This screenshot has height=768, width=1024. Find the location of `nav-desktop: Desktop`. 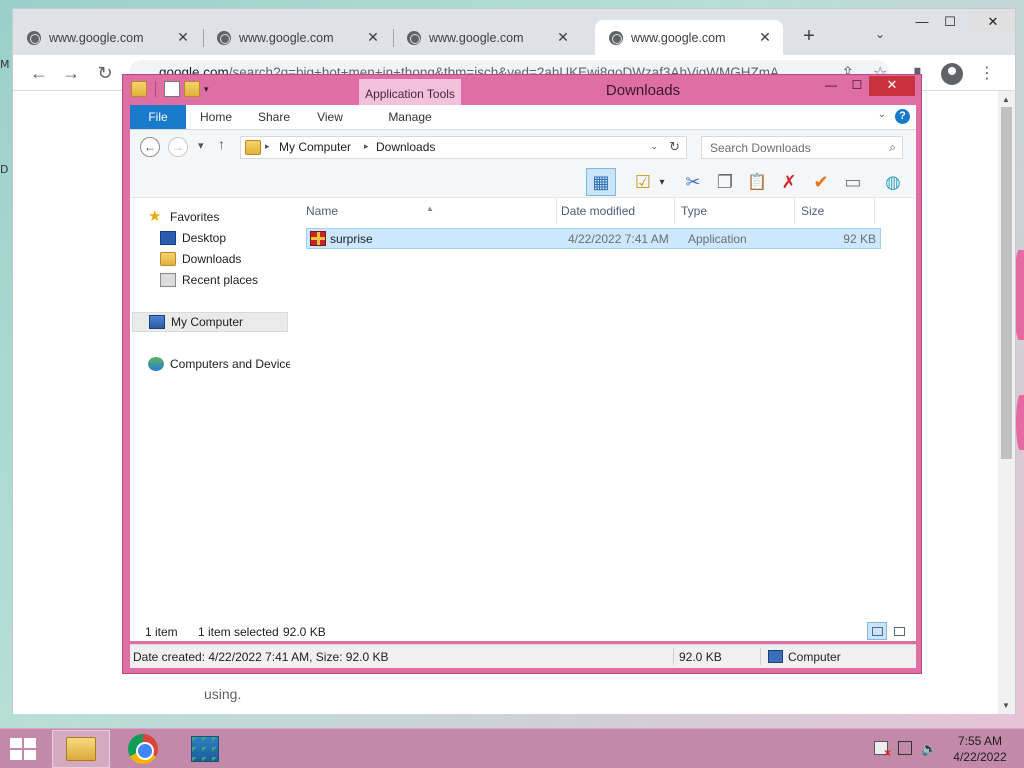

nav-desktop: Desktop is located at coordinates (193, 238).